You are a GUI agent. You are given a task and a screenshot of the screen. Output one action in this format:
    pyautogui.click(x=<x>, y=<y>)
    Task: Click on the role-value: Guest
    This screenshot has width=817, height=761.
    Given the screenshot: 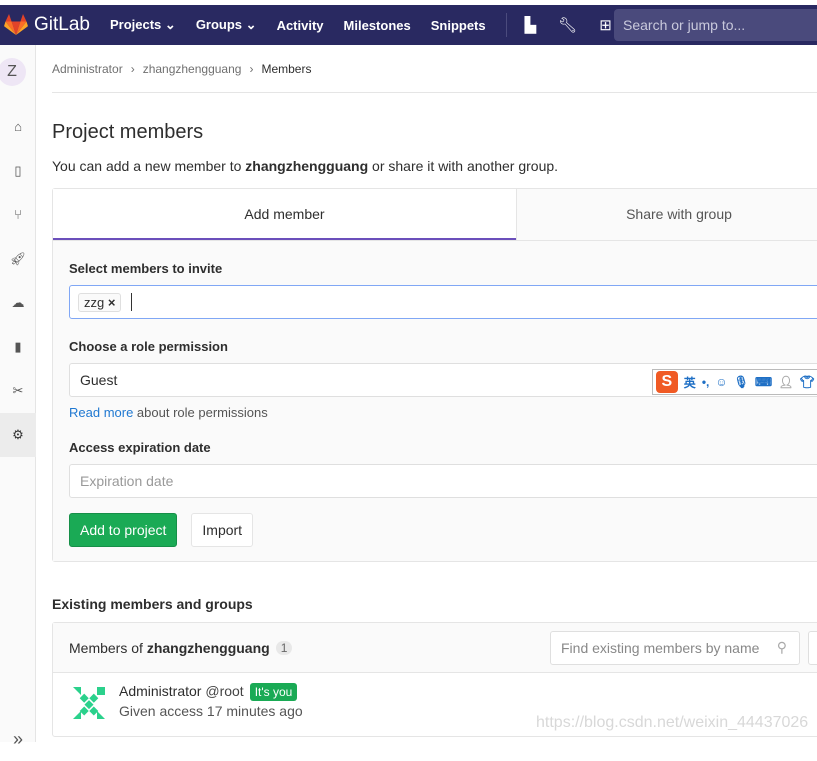 What is the action you would take?
    pyautogui.click(x=99, y=380)
    